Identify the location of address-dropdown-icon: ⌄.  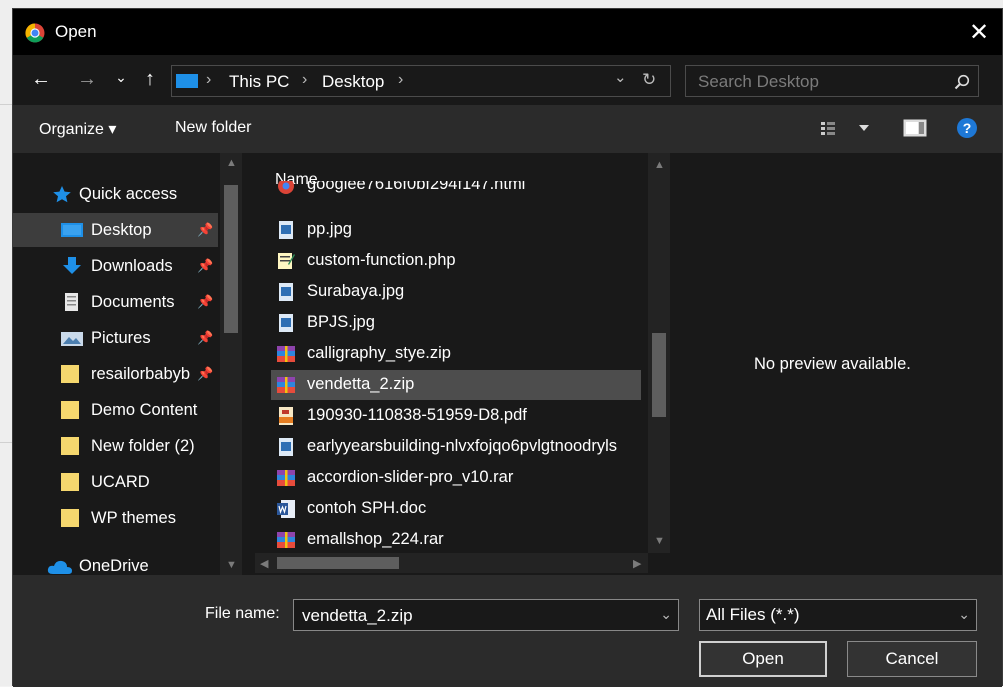
(620, 77).